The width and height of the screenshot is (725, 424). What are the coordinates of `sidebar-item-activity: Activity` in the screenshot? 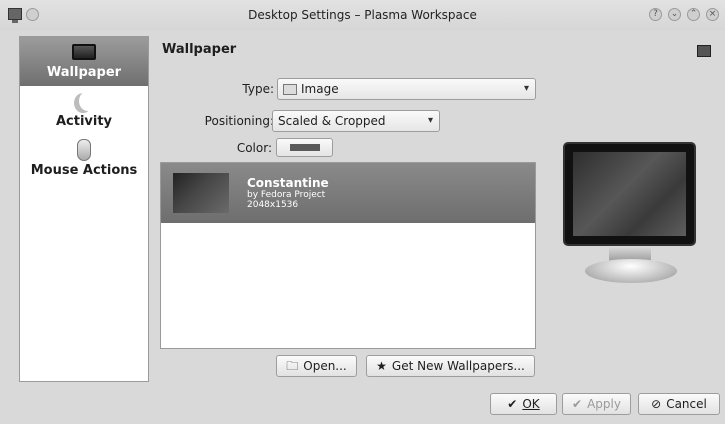 It's located at (84, 110).